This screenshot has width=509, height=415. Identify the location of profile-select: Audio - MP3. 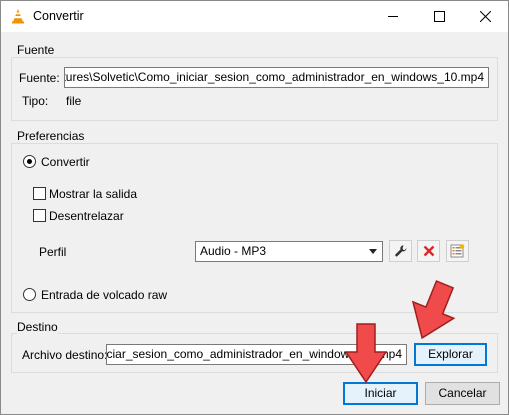
(289, 251).